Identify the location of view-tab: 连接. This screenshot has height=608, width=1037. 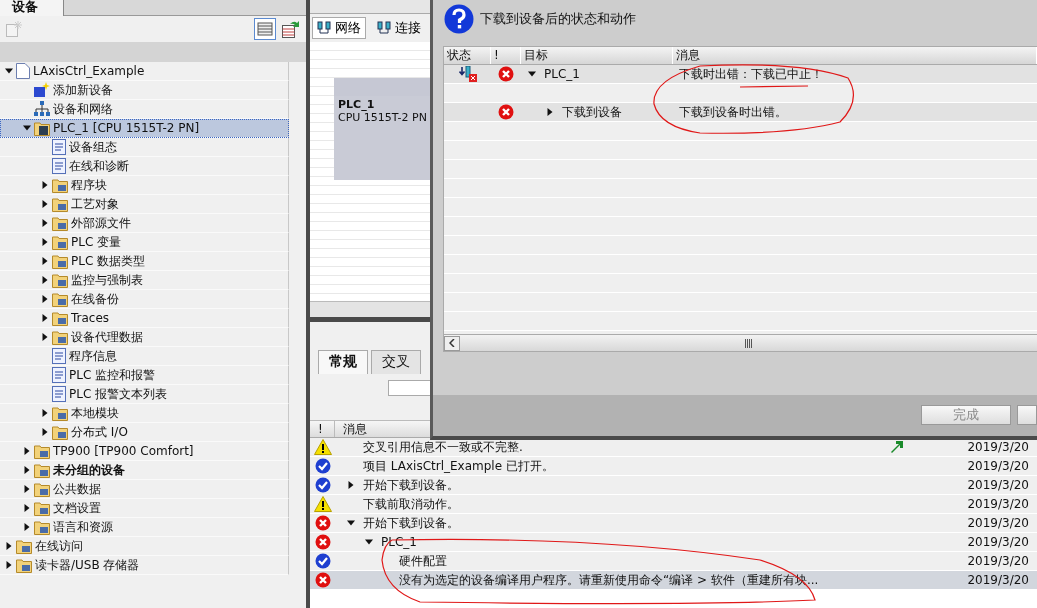
(399, 28).